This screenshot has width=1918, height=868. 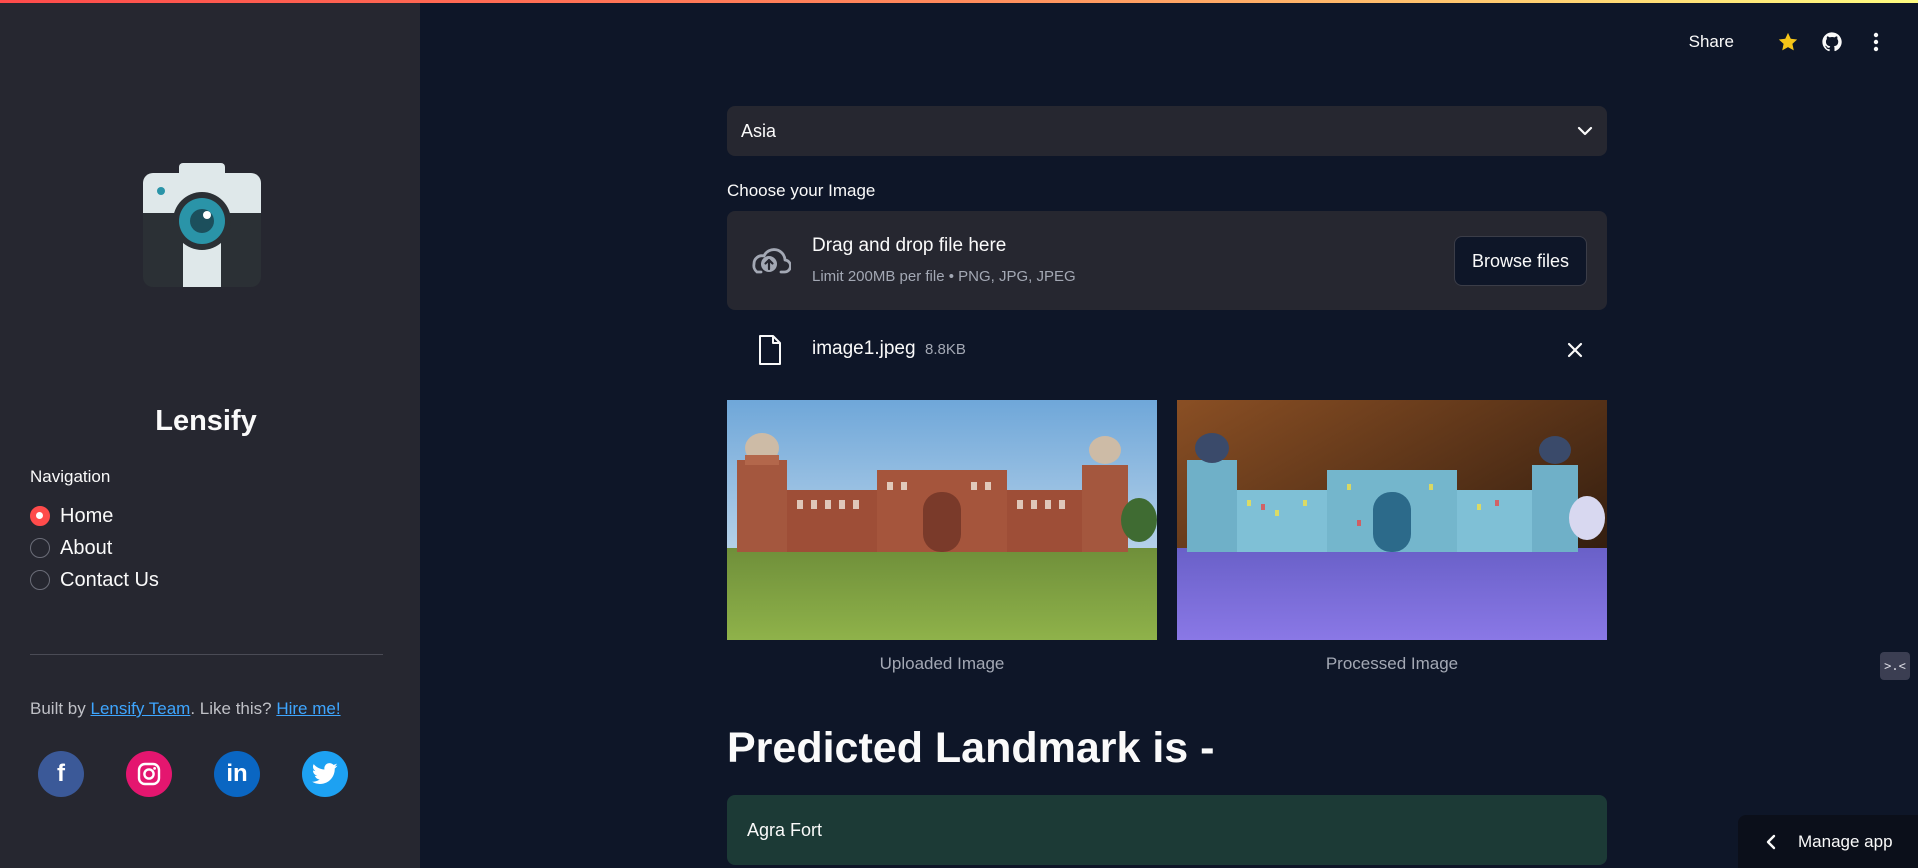 What do you see at coordinates (140, 708) in the screenshot?
I see `lensify-team-link: Lensify Team` at bounding box center [140, 708].